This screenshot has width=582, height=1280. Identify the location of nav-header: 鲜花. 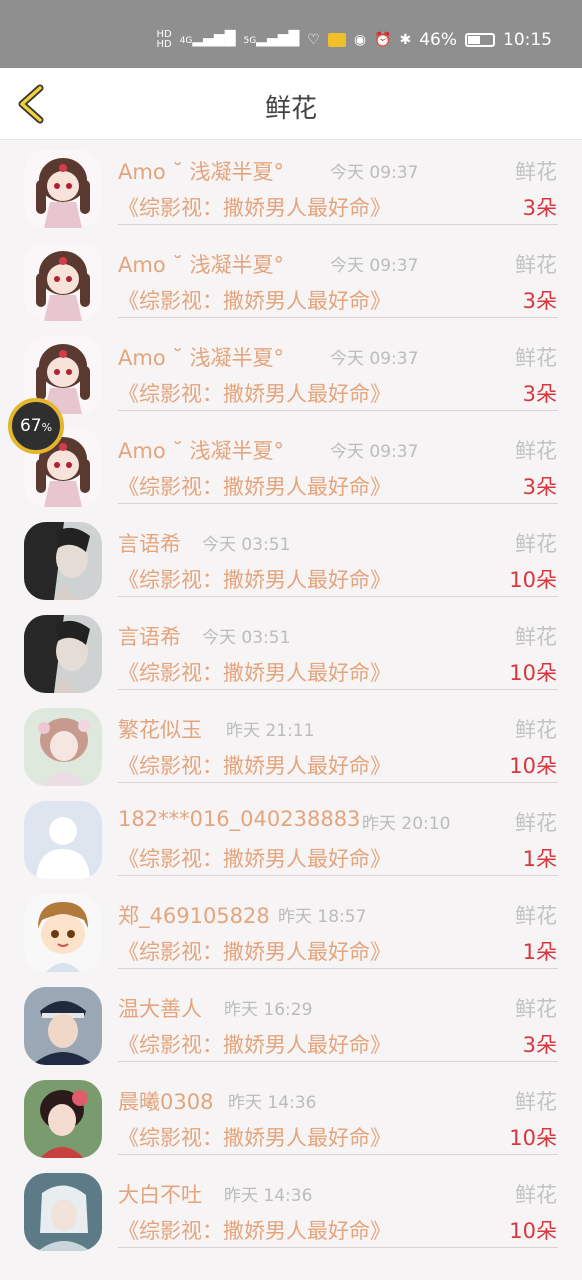
(291, 104).